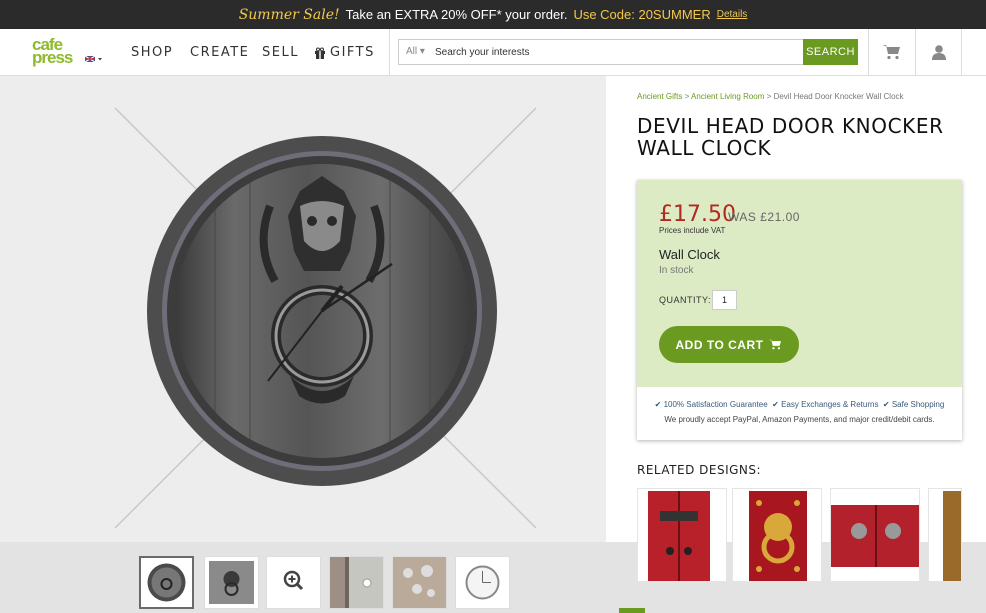  I want to click on cafepress-logo: cafe press, so click(56, 51).